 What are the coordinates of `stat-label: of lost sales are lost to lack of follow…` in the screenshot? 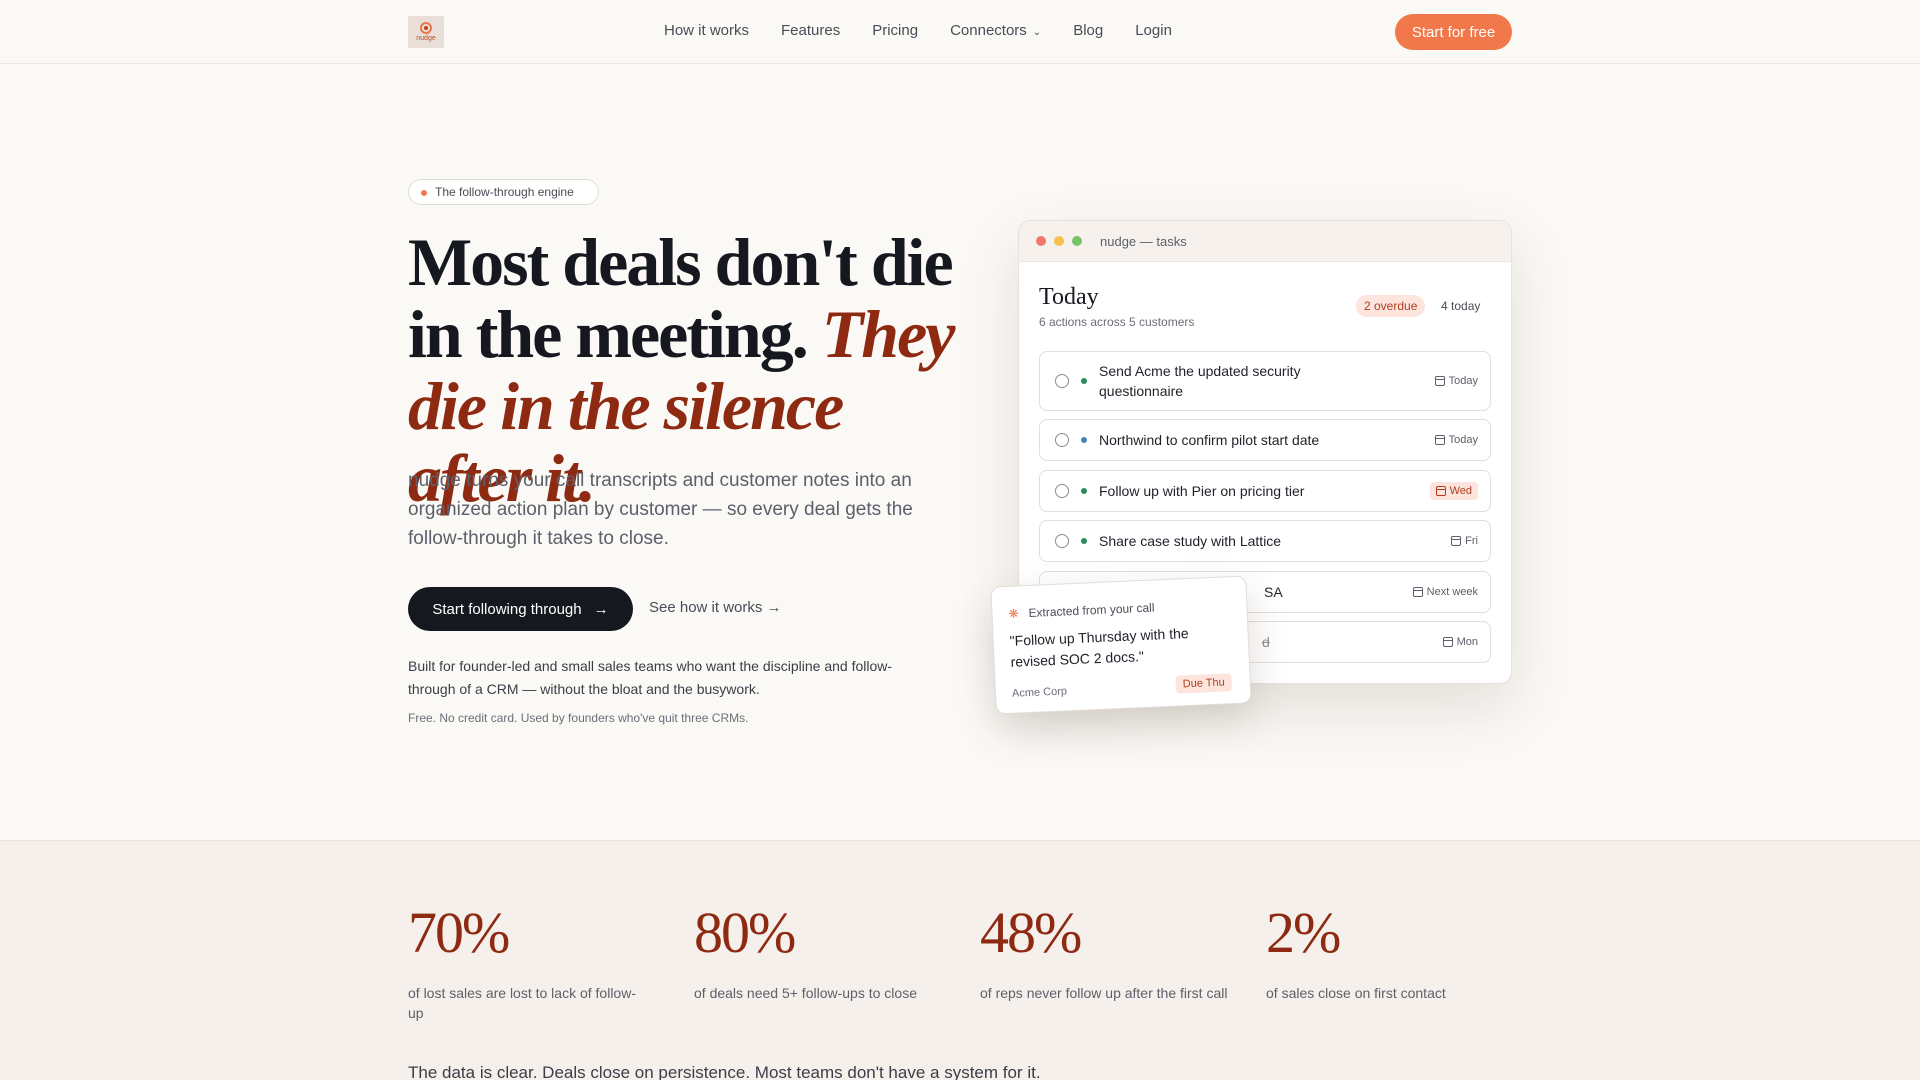 It's located at (522, 1003).